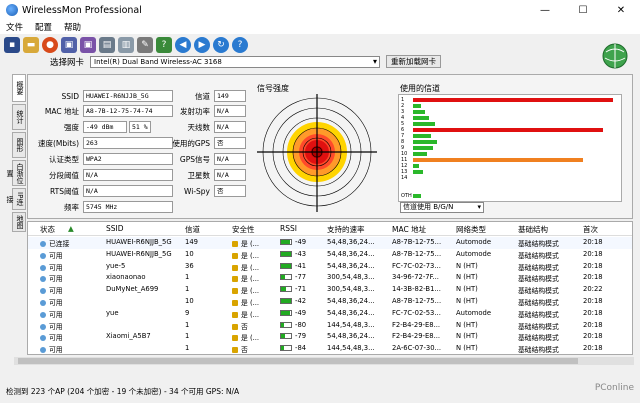 This screenshot has height=403, width=640. I want to click on wispy-label: Wi-Spy, so click(196, 191).